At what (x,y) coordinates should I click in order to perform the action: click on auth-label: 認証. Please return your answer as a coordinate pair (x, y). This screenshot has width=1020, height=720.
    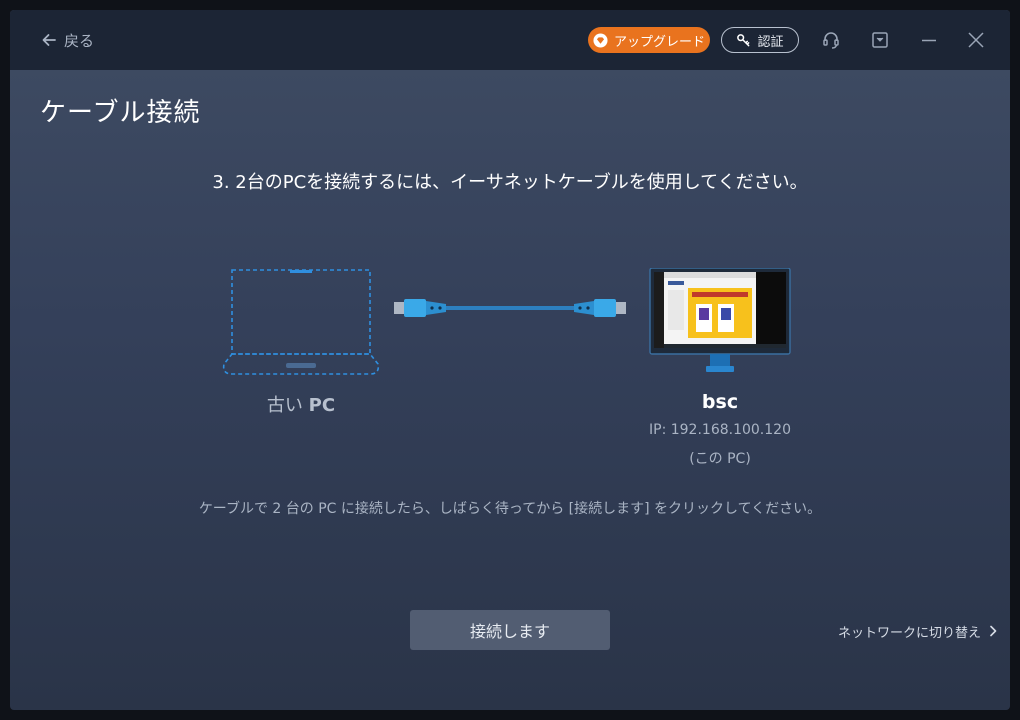
    Looking at the image, I should click on (770, 42).